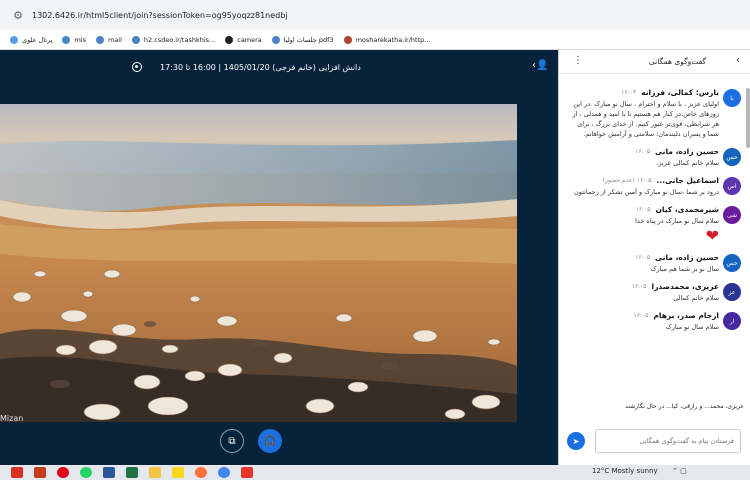  Describe the element at coordinates (679, 471) in the screenshot. I see `tray-chevron-icon: ⌃ ▢` at that location.